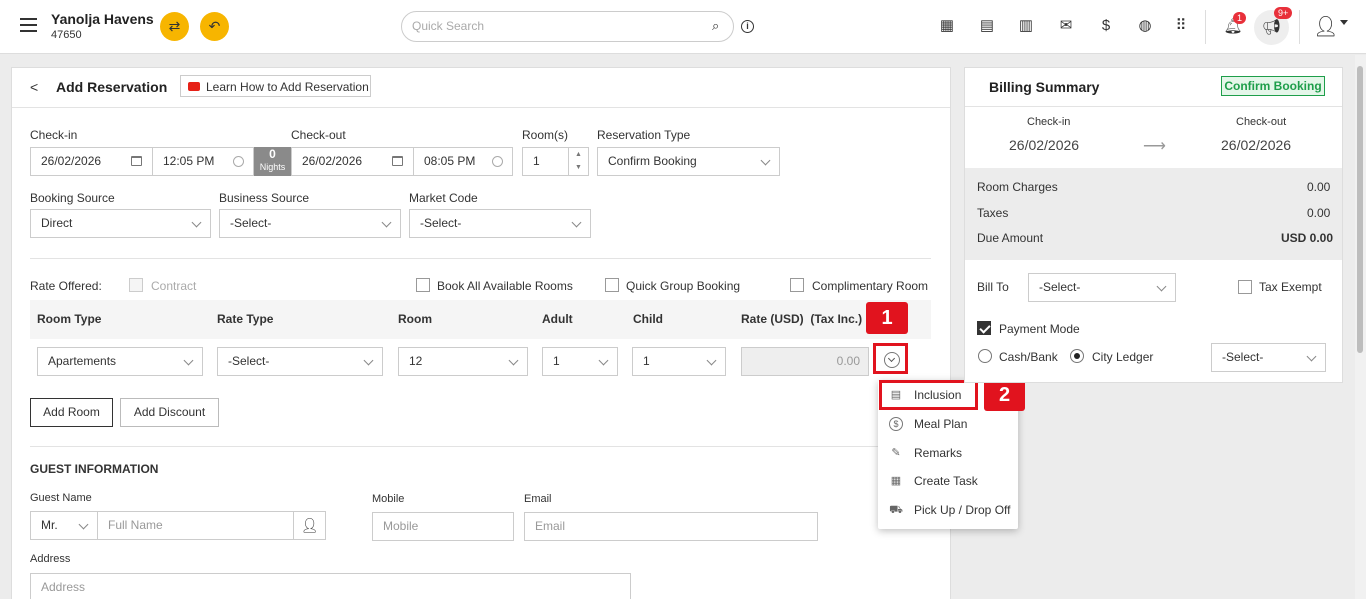 The height and width of the screenshot is (599, 1366). What do you see at coordinates (66, 286) in the screenshot?
I see `rate-offered-label: Rate Offered:` at bounding box center [66, 286].